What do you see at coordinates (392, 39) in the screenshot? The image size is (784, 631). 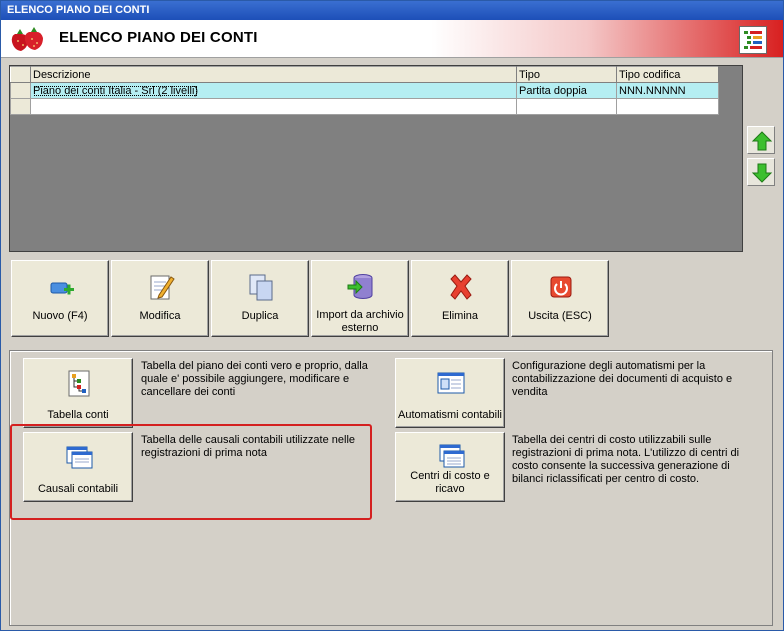 I see `header-banner: ELENCO PIANO DEI CONTI` at bounding box center [392, 39].